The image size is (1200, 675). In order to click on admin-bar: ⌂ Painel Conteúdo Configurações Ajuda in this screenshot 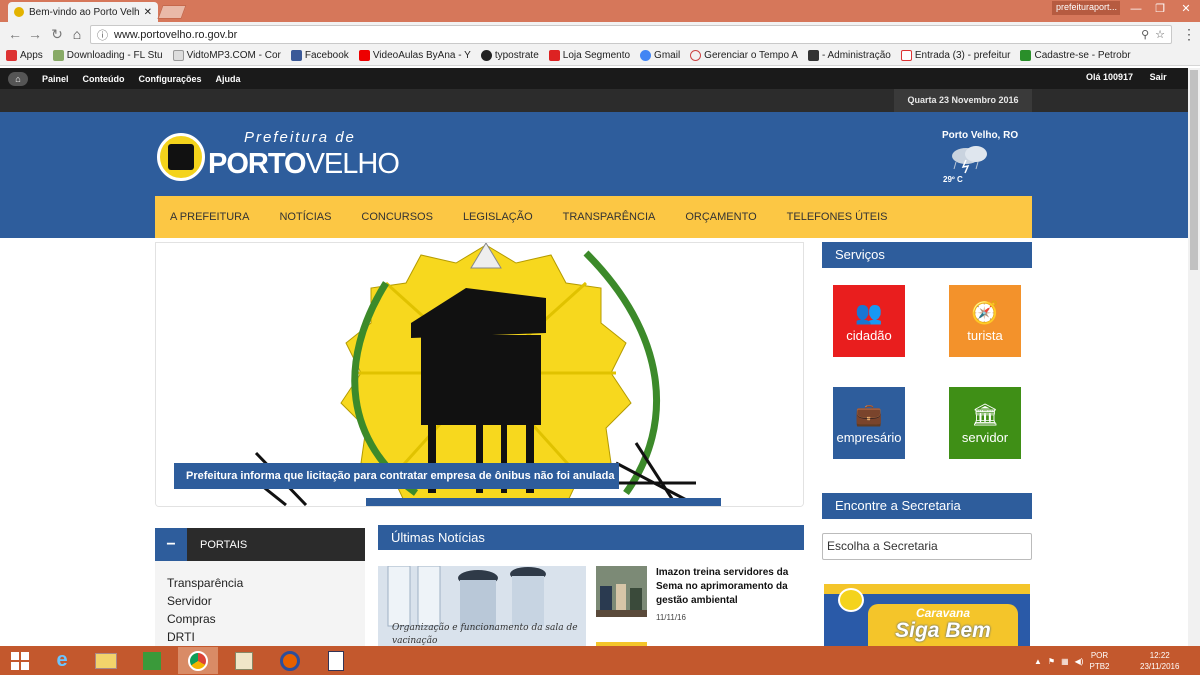, I will do `click(594, 78)`.